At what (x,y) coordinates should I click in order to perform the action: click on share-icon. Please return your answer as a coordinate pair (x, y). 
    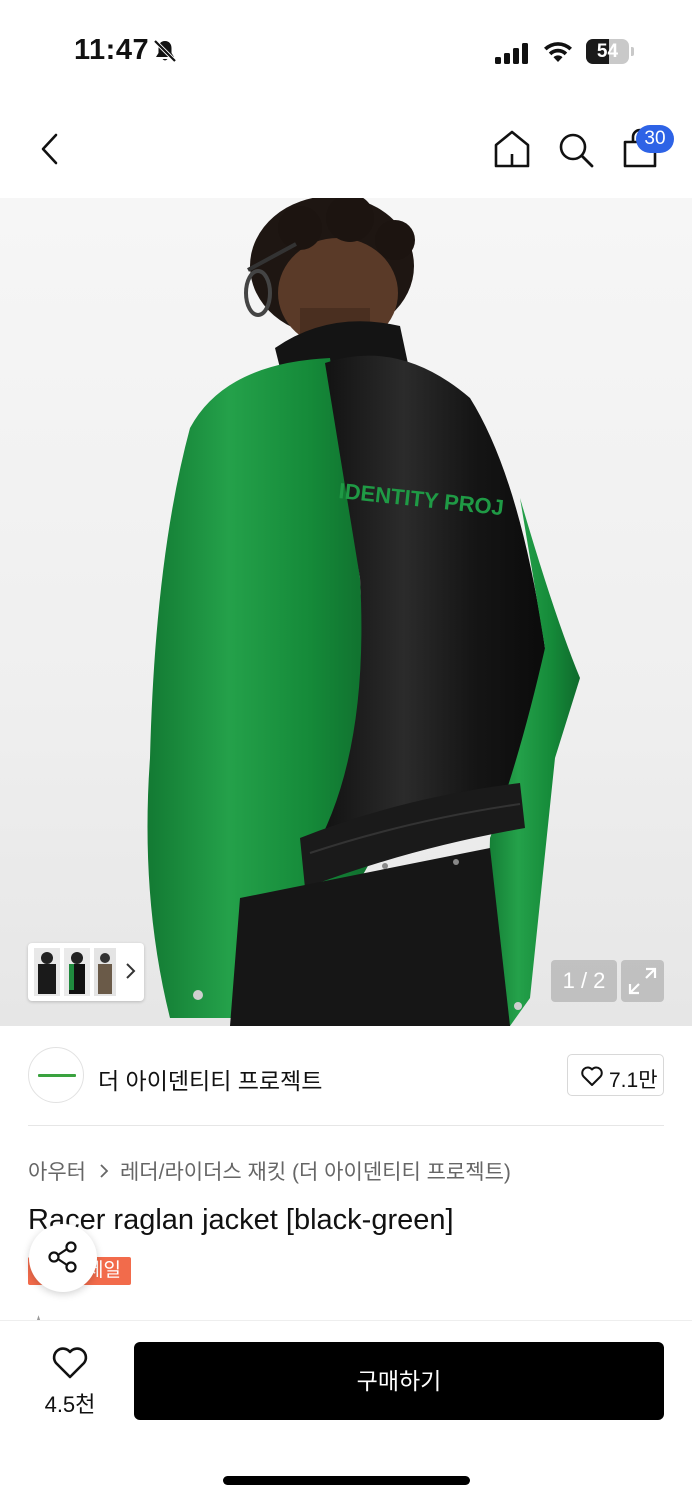
    Looking at the image, I should click on (62, 1257).